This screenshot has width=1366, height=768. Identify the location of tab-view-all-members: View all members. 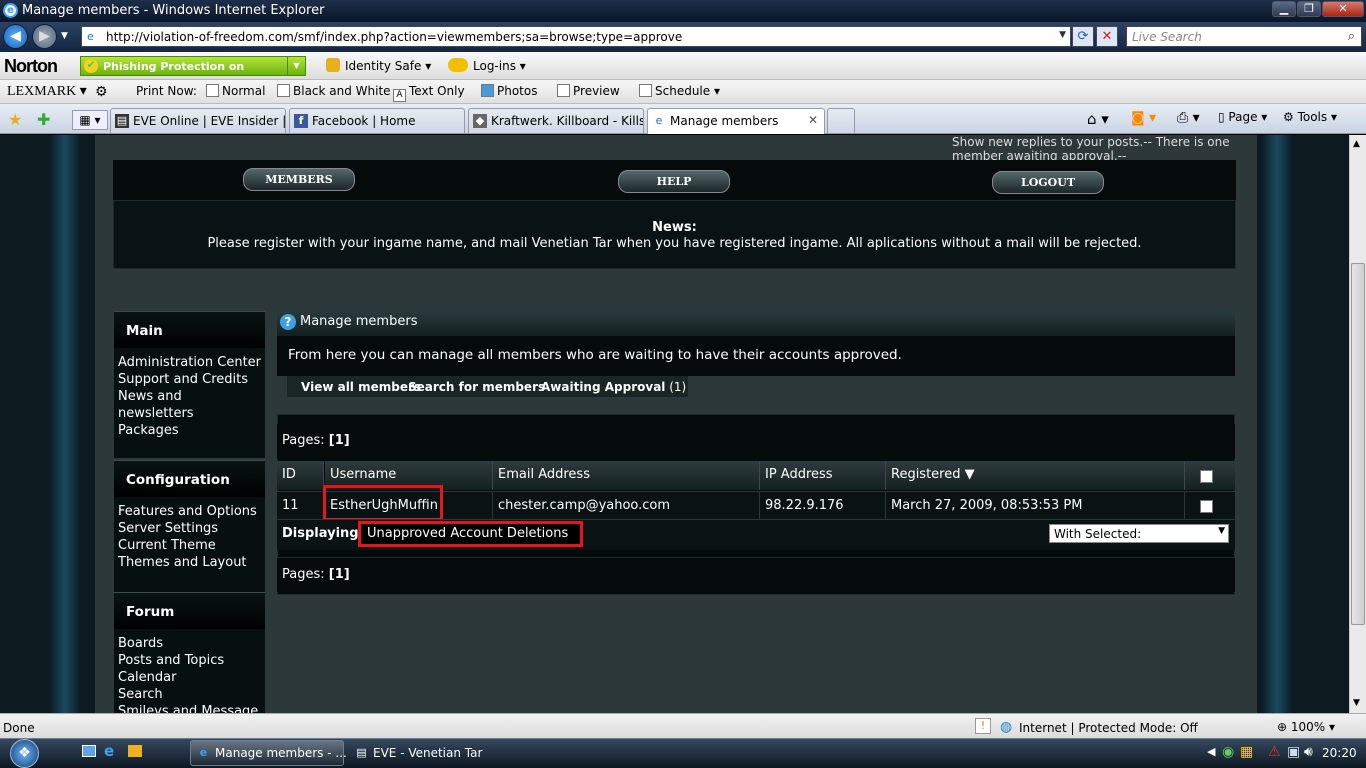
(361, 387).